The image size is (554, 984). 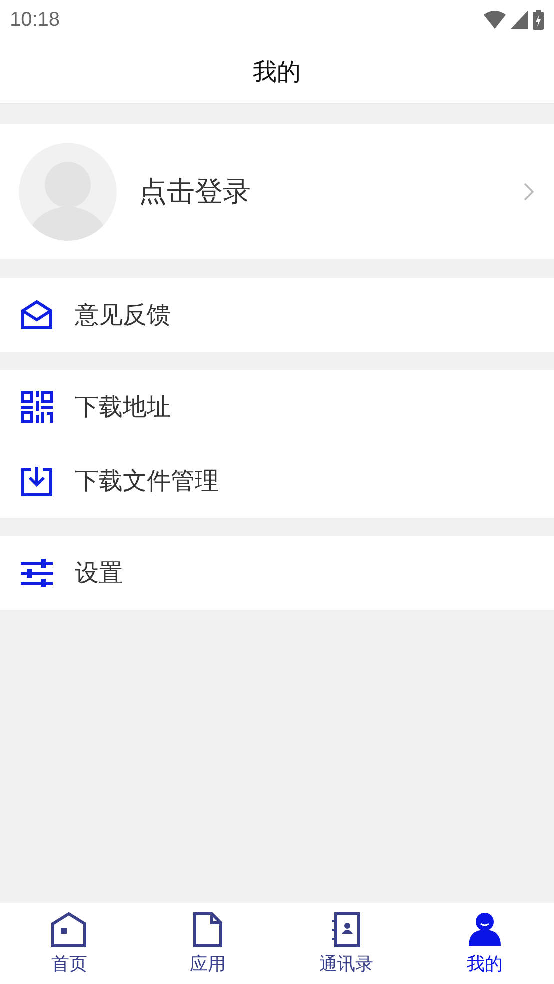 I want to click on person-icon, so click(x=484, y=930).